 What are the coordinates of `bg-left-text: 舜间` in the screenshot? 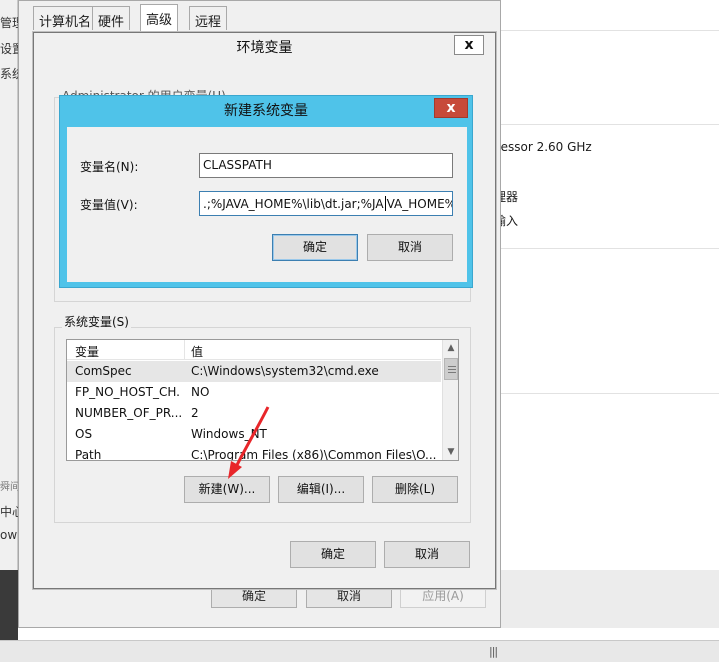 It's located at (9, 487).